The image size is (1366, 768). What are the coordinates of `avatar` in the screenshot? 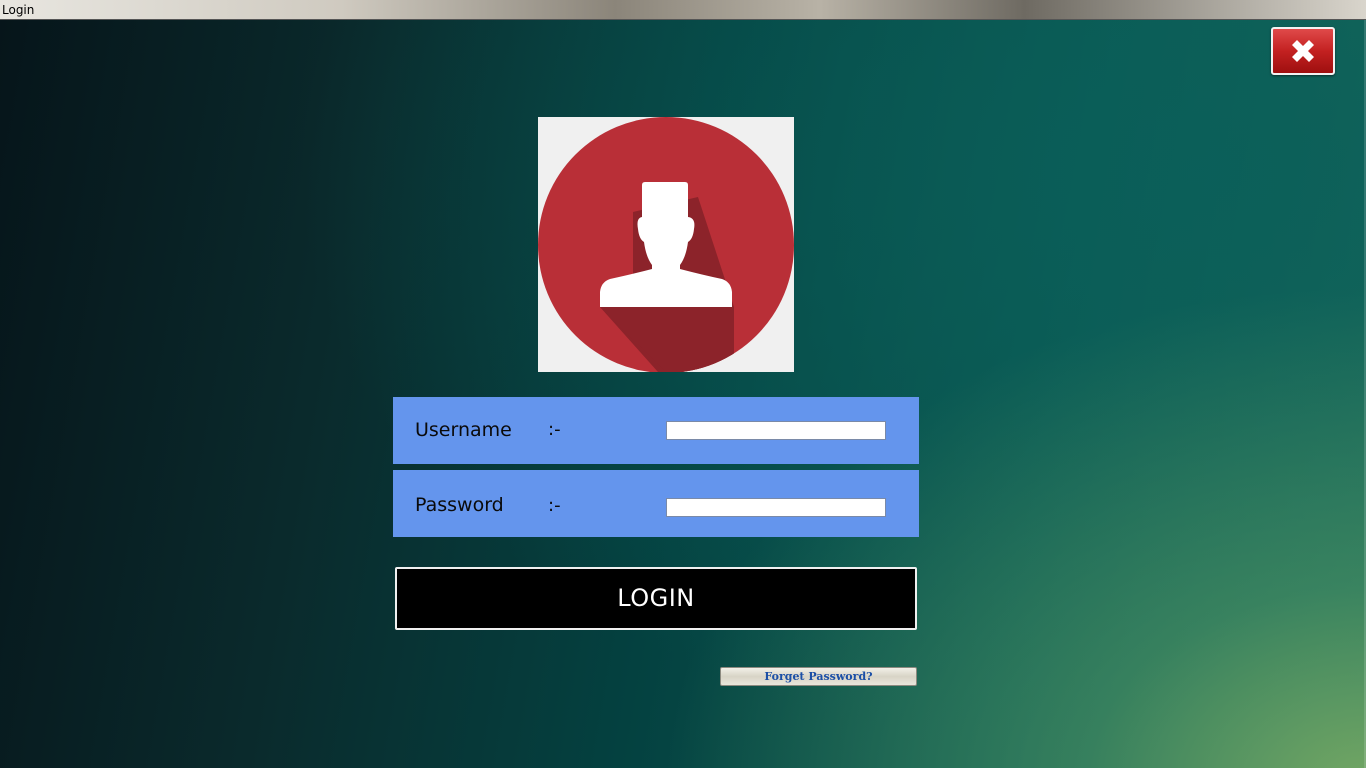 It's located at (666, 244).